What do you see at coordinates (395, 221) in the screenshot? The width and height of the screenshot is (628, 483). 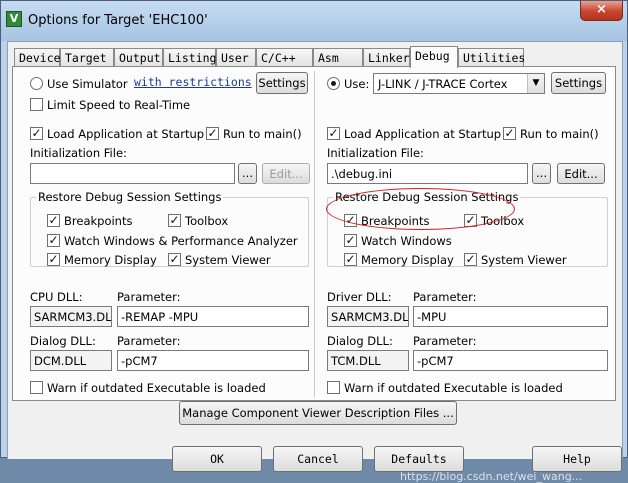 I see `right-breakpoints-label: Breakpoints` at bounding box center [395, 221].